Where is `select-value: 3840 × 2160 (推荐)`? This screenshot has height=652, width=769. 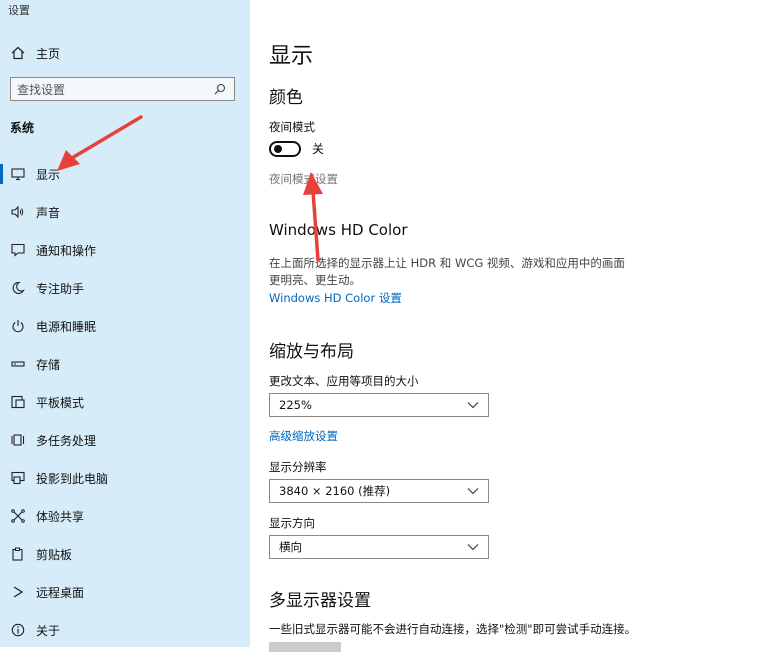 select-value: 3840 × 2160 (推荐) is located at coordinates (335, 491).